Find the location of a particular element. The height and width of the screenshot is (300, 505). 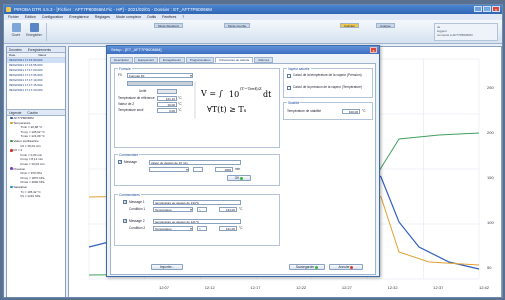

legend-label: Tmin = 20,98 °C is located at coordinates (31, 127).